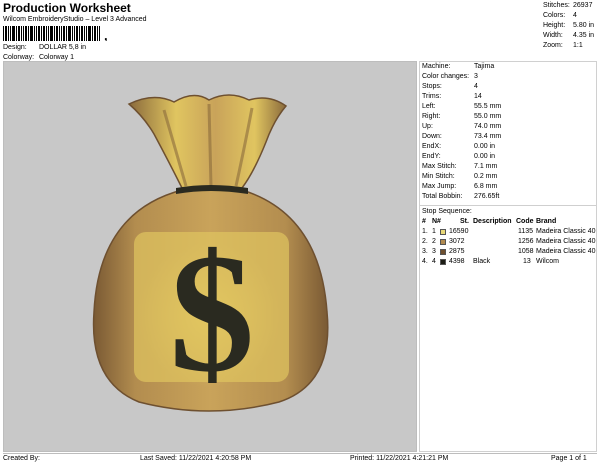 The image size is (600, 464). What do you see at coordinates (21, 458) in the screenshot?
I see `footer-created-by: Created By:` at bounding box center [21, 458].